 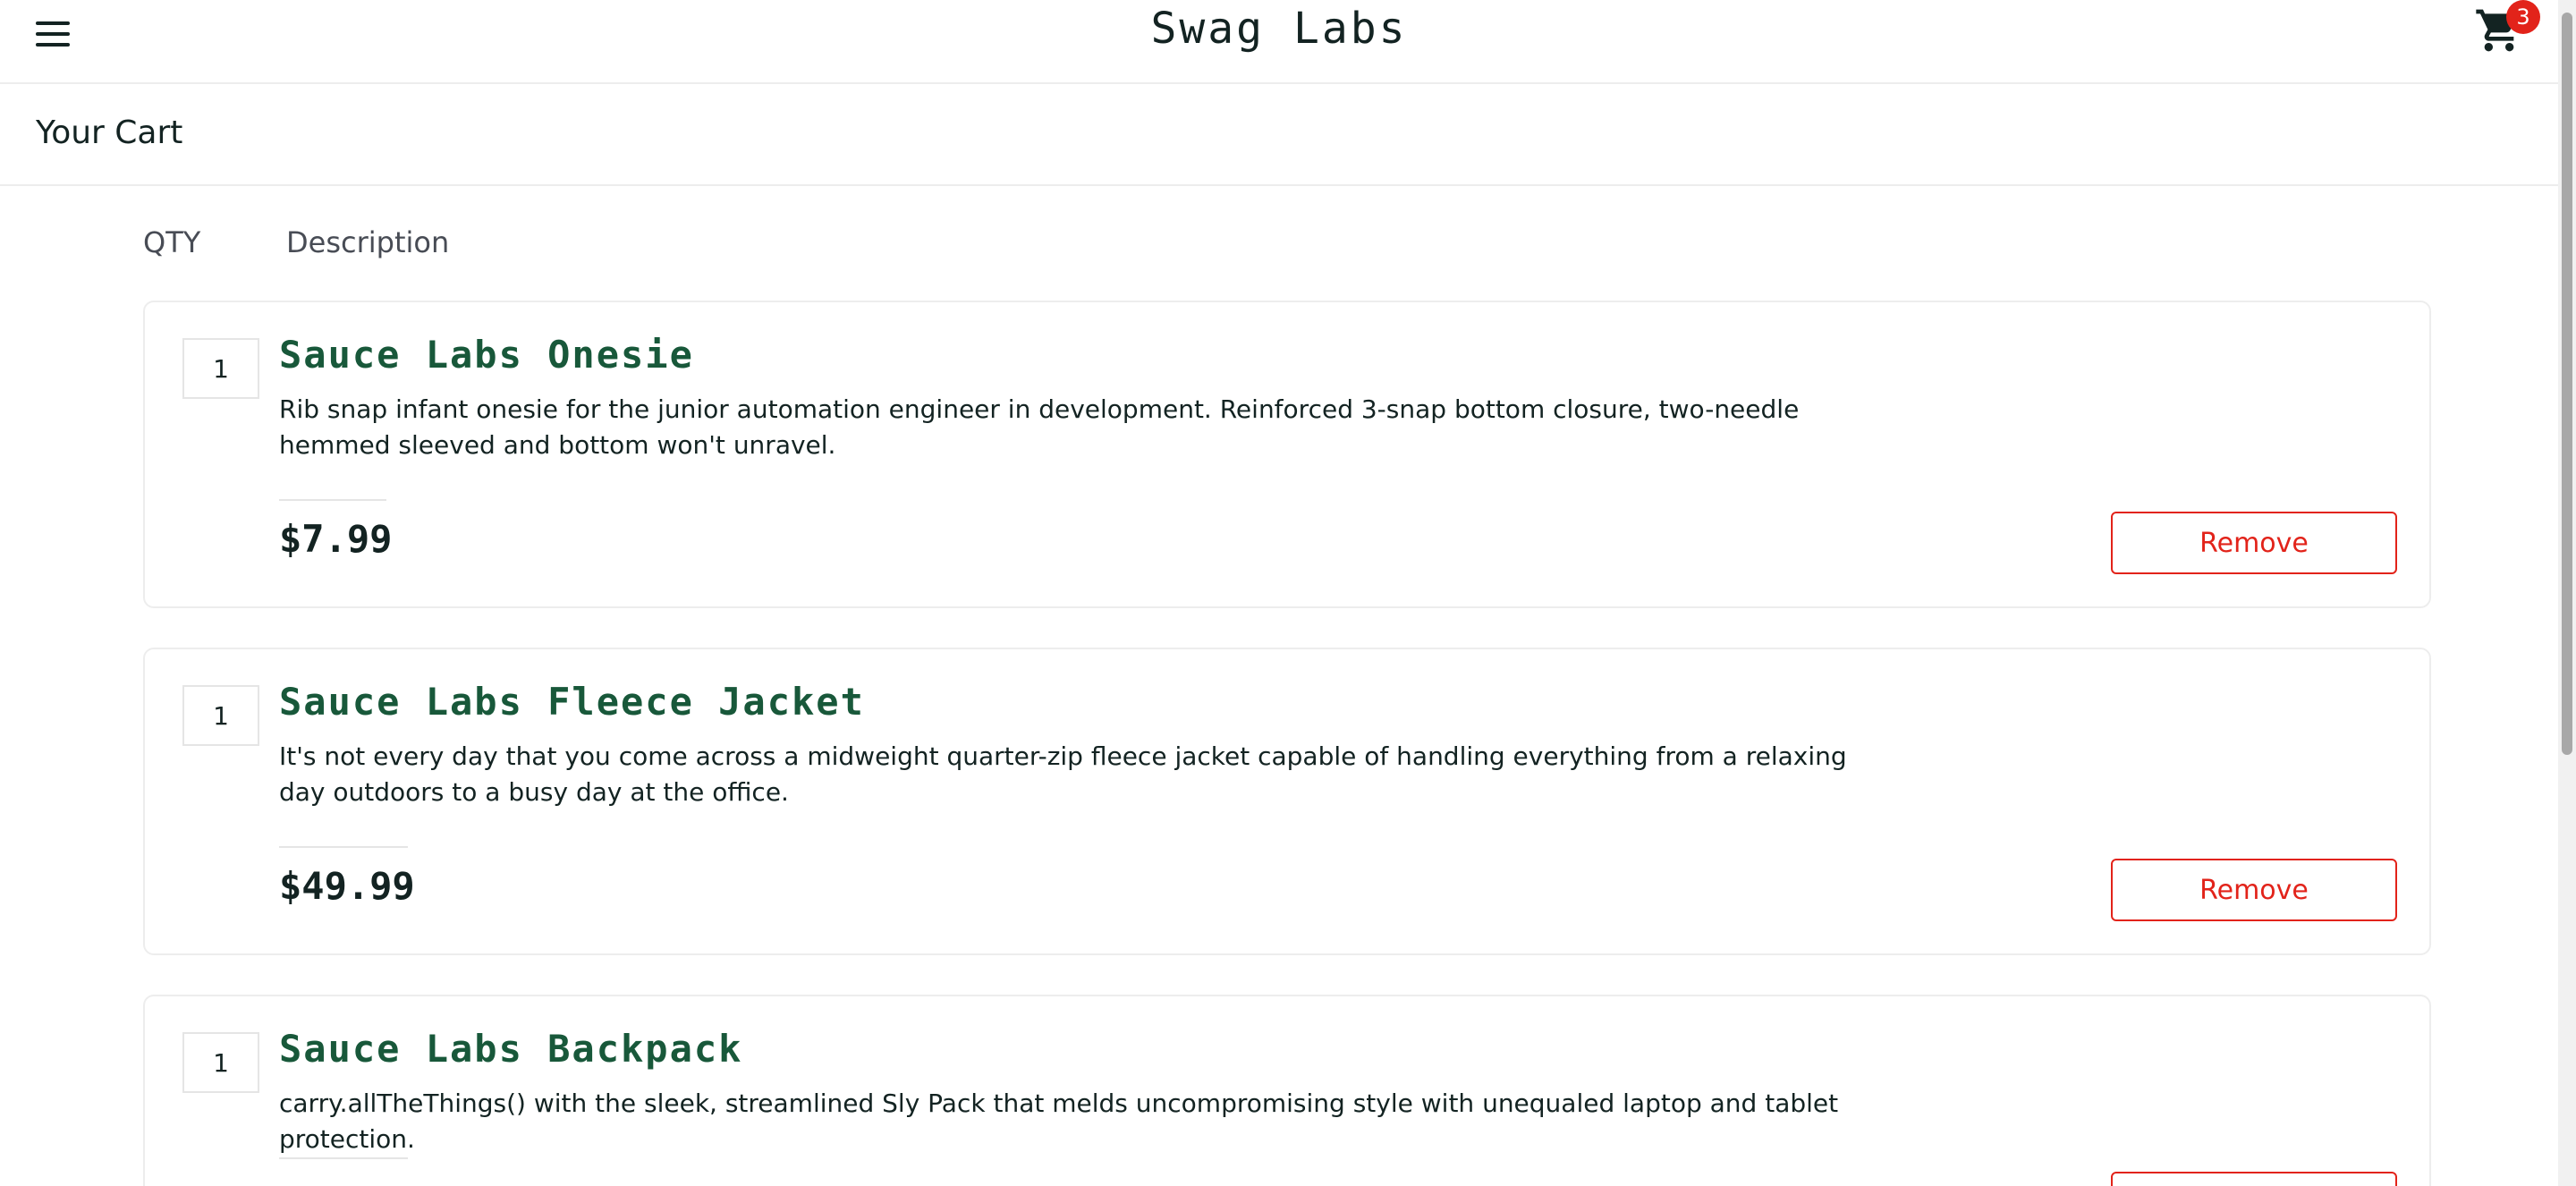 I want to click on secondary-header: Your Cart, so click(x=1279, y=135).